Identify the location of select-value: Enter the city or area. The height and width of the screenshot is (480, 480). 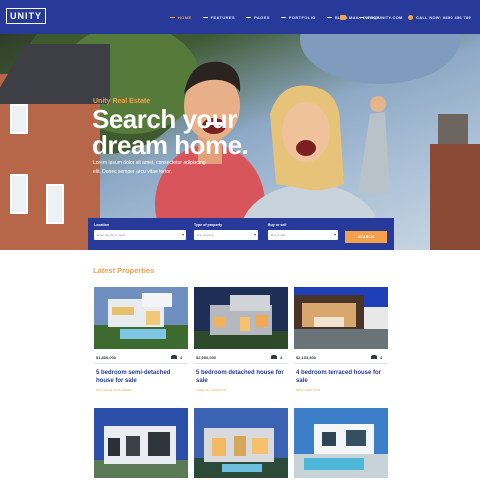
(111, 235).